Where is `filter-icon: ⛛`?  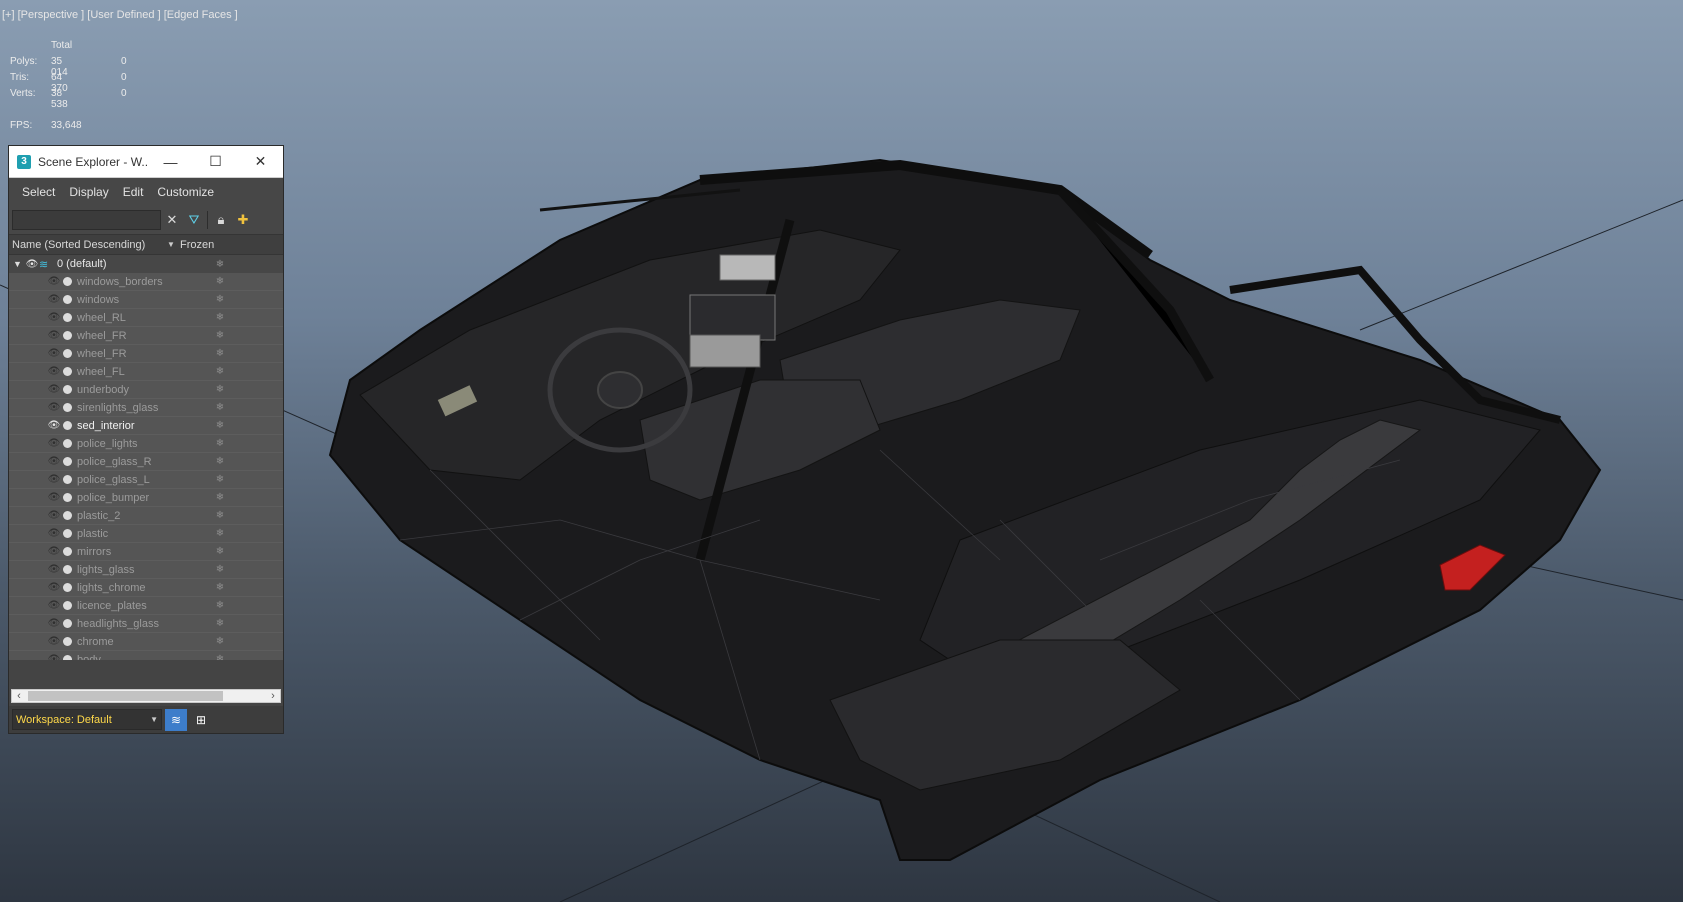 filter-icon: ⛛ is located at coordinates (194, 220).